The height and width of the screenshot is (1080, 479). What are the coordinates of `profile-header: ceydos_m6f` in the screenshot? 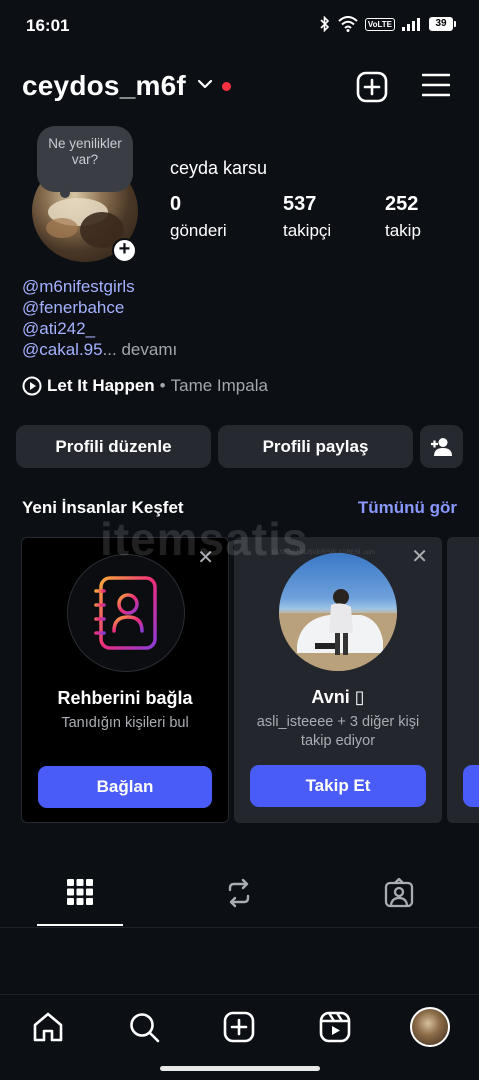 It's located at (239, 87).